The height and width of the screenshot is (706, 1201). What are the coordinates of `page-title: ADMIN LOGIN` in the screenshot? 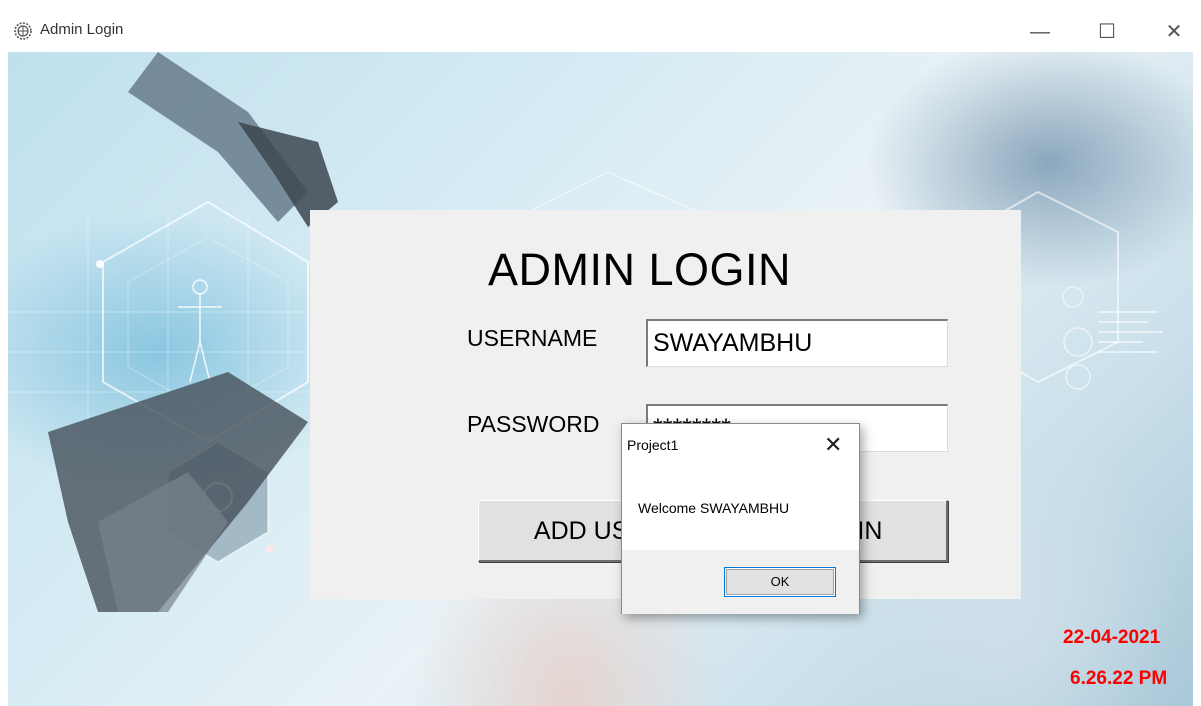 It's located at (640, 269).